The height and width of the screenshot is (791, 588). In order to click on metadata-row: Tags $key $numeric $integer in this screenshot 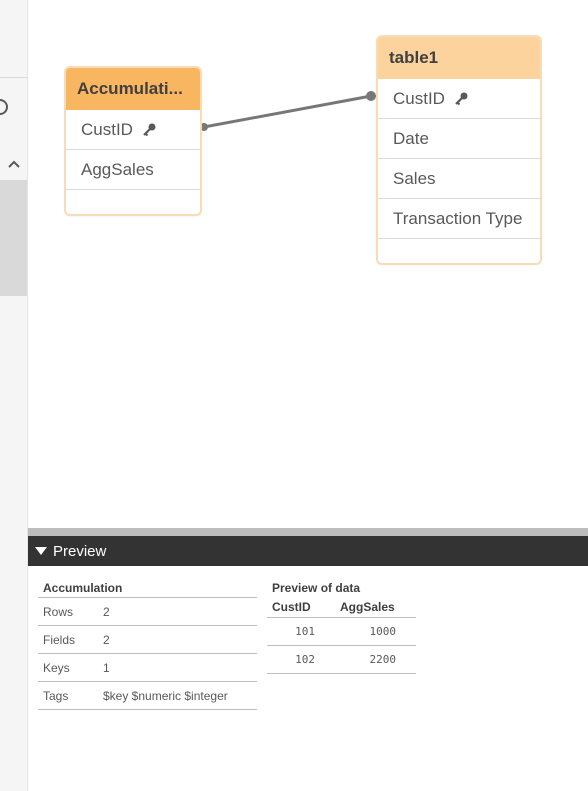, I will do `click(147, 696)`.